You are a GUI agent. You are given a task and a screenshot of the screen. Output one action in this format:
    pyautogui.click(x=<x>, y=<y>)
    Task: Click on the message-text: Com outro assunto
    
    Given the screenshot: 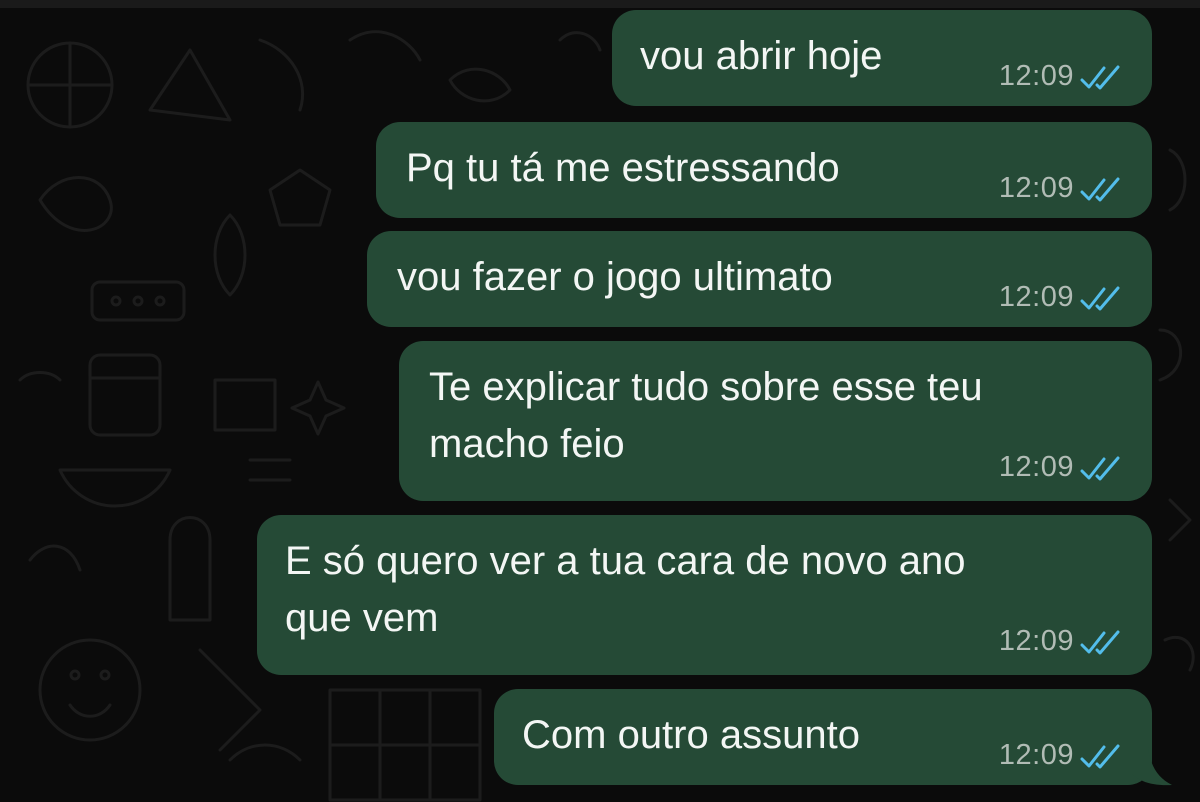 What is the action you would take?
    pyautogui.click(x=691, y=735)
    